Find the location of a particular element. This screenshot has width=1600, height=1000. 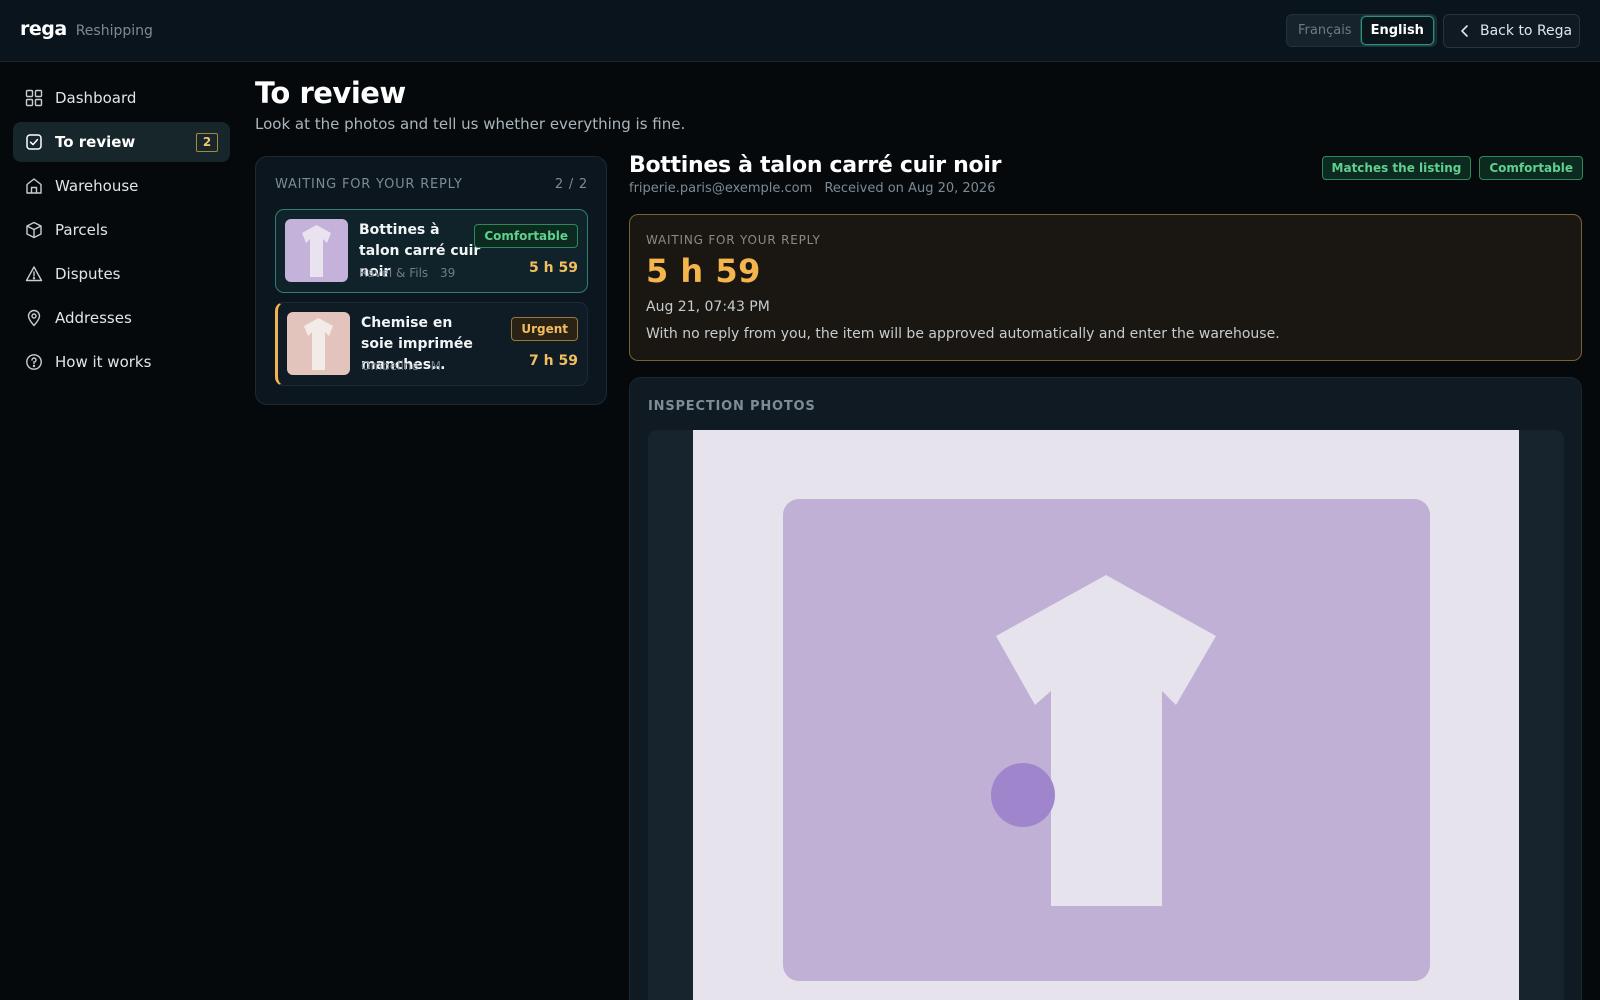

urgent-badge: Urgent is located at coordinates (544, 329).